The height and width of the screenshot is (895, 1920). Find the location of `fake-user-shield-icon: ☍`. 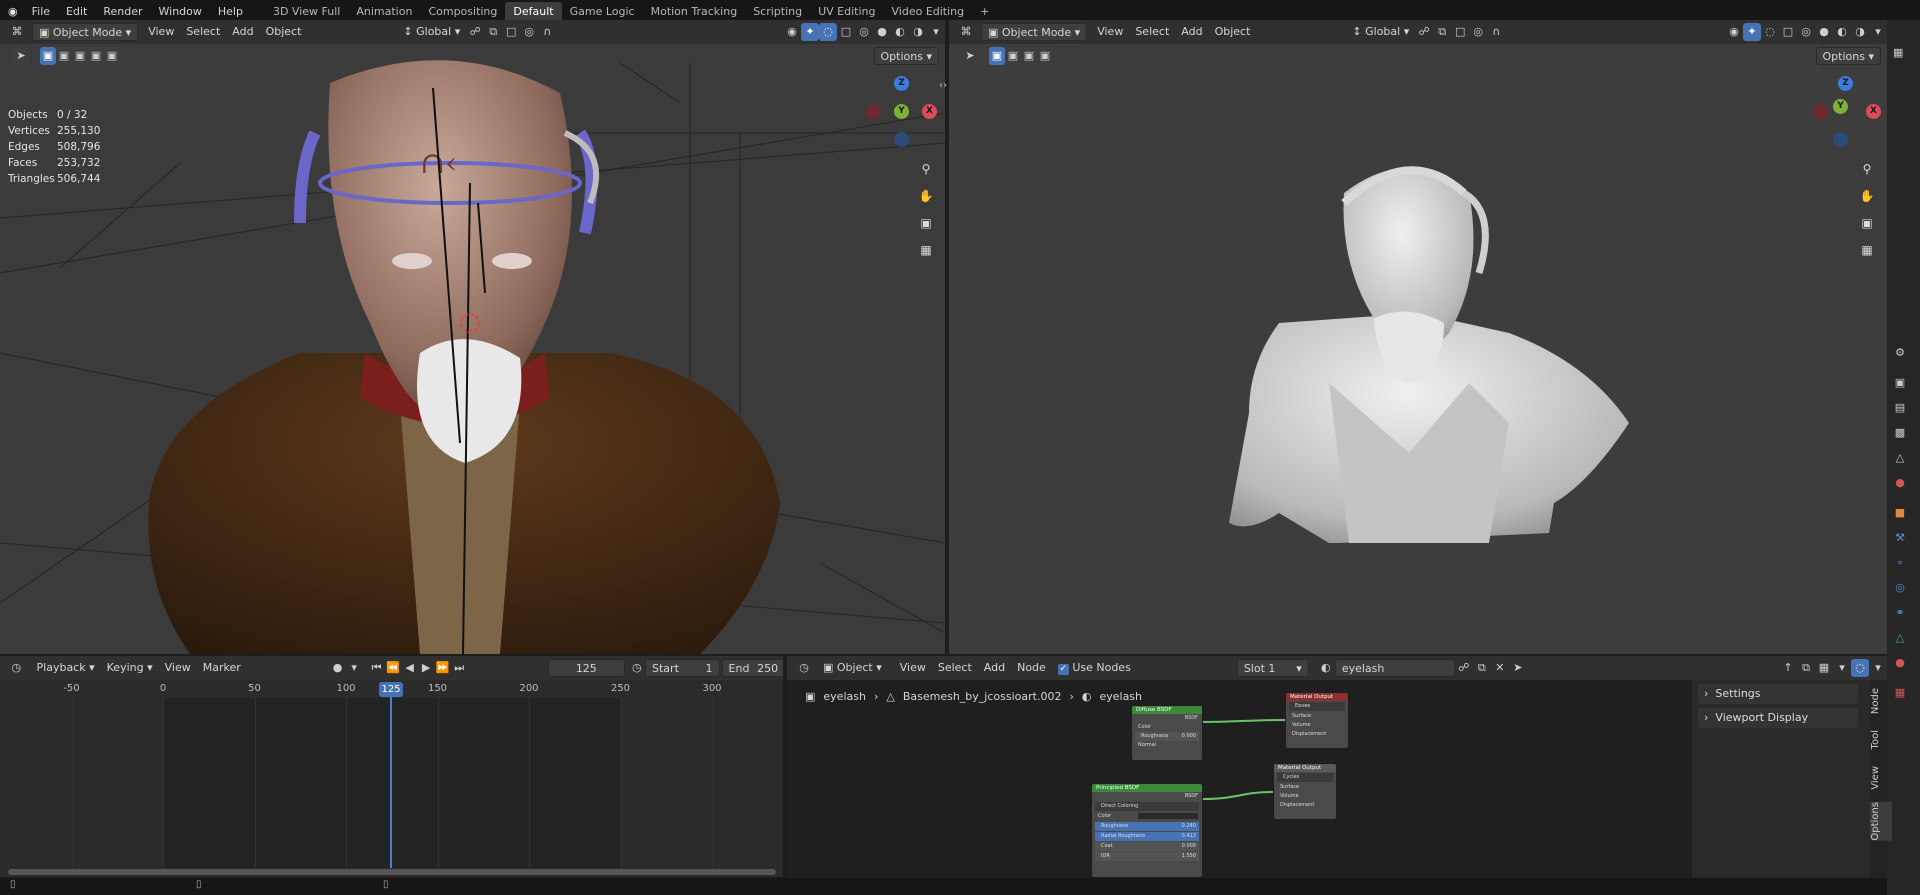

fake-user-shield-icon: ☍ is located at coordinates (1464, 668).